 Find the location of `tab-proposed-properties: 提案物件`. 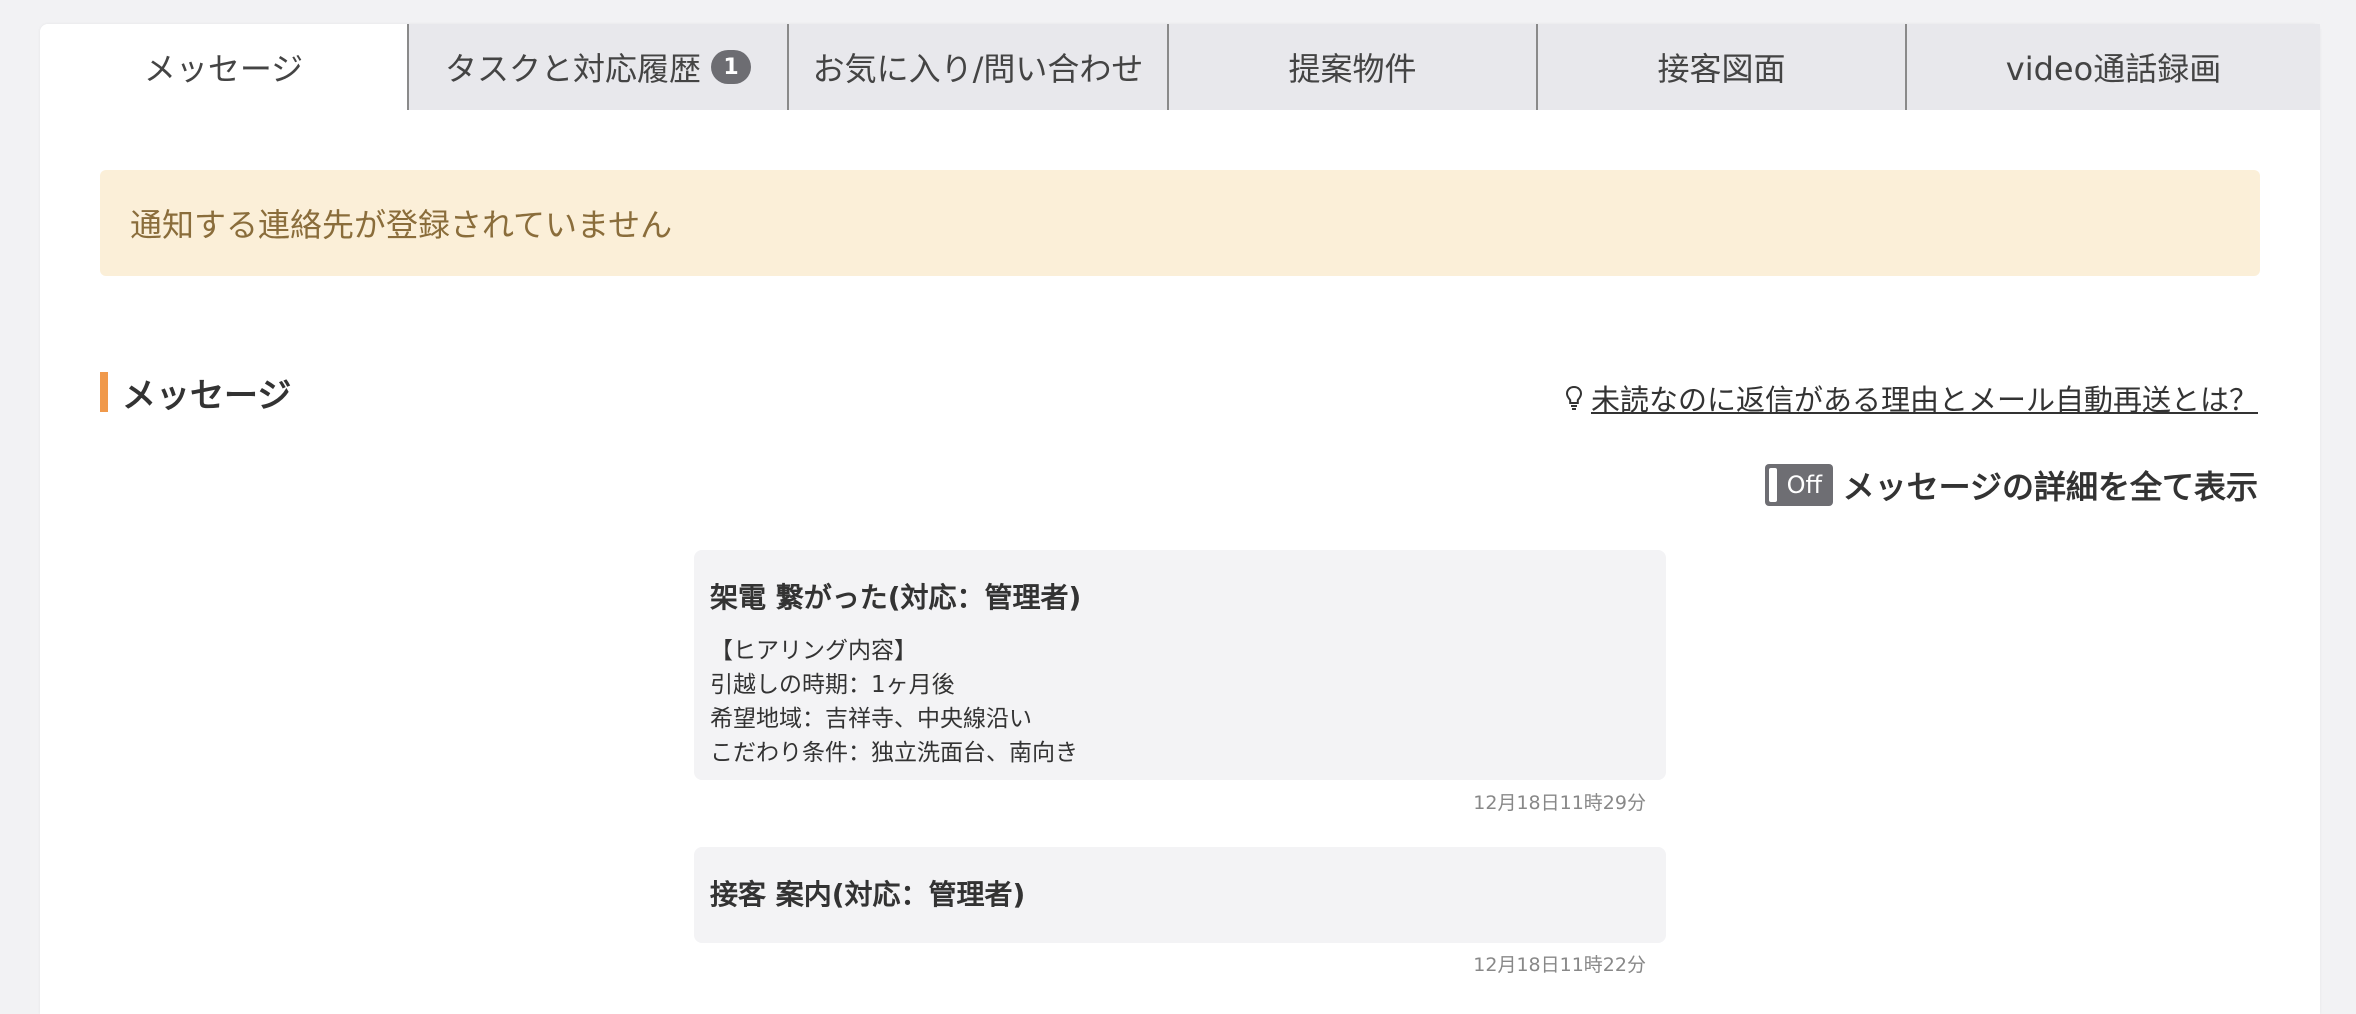

tab-proposed-properties: 提案物件 is located at coordinates (1351, 67).